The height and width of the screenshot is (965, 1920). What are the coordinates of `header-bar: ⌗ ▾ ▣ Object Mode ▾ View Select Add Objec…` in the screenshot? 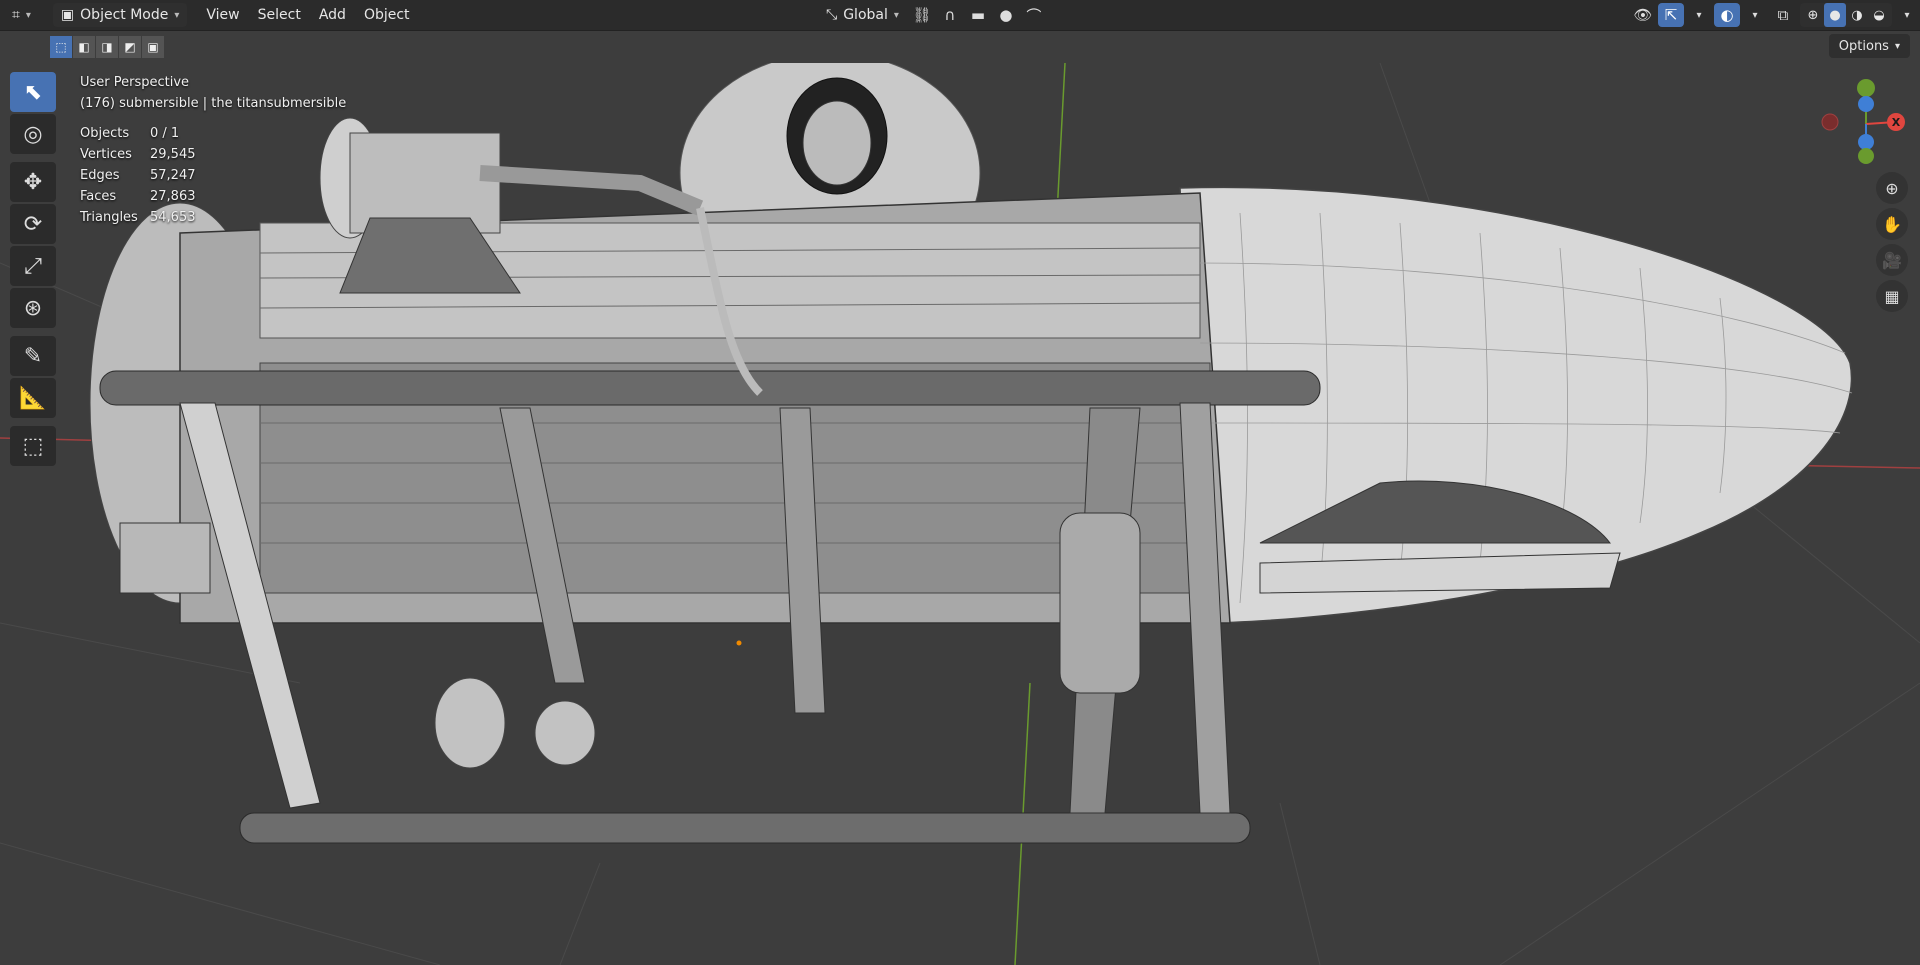 It's located at (960, 15).